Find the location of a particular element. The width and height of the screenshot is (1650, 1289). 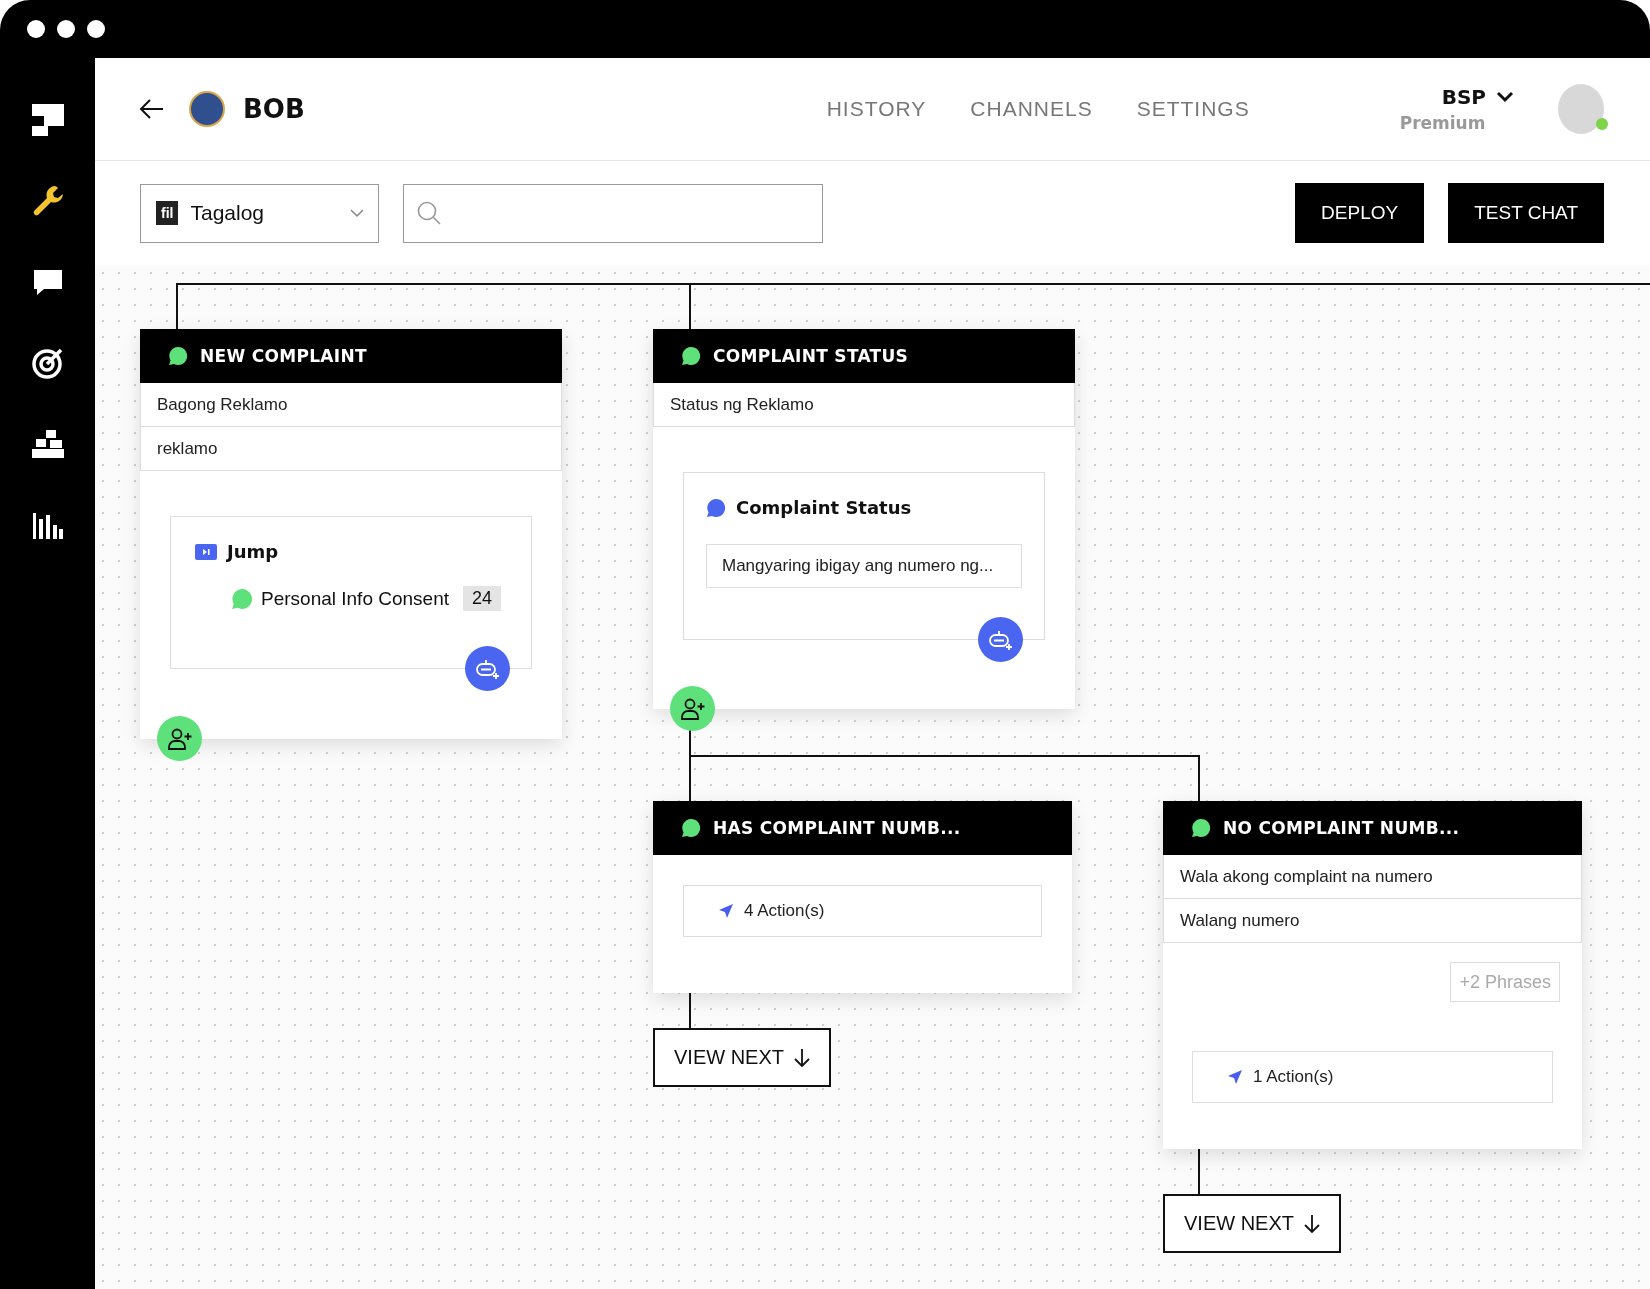

bot-name: BOB is located at coordinates (274, 109).